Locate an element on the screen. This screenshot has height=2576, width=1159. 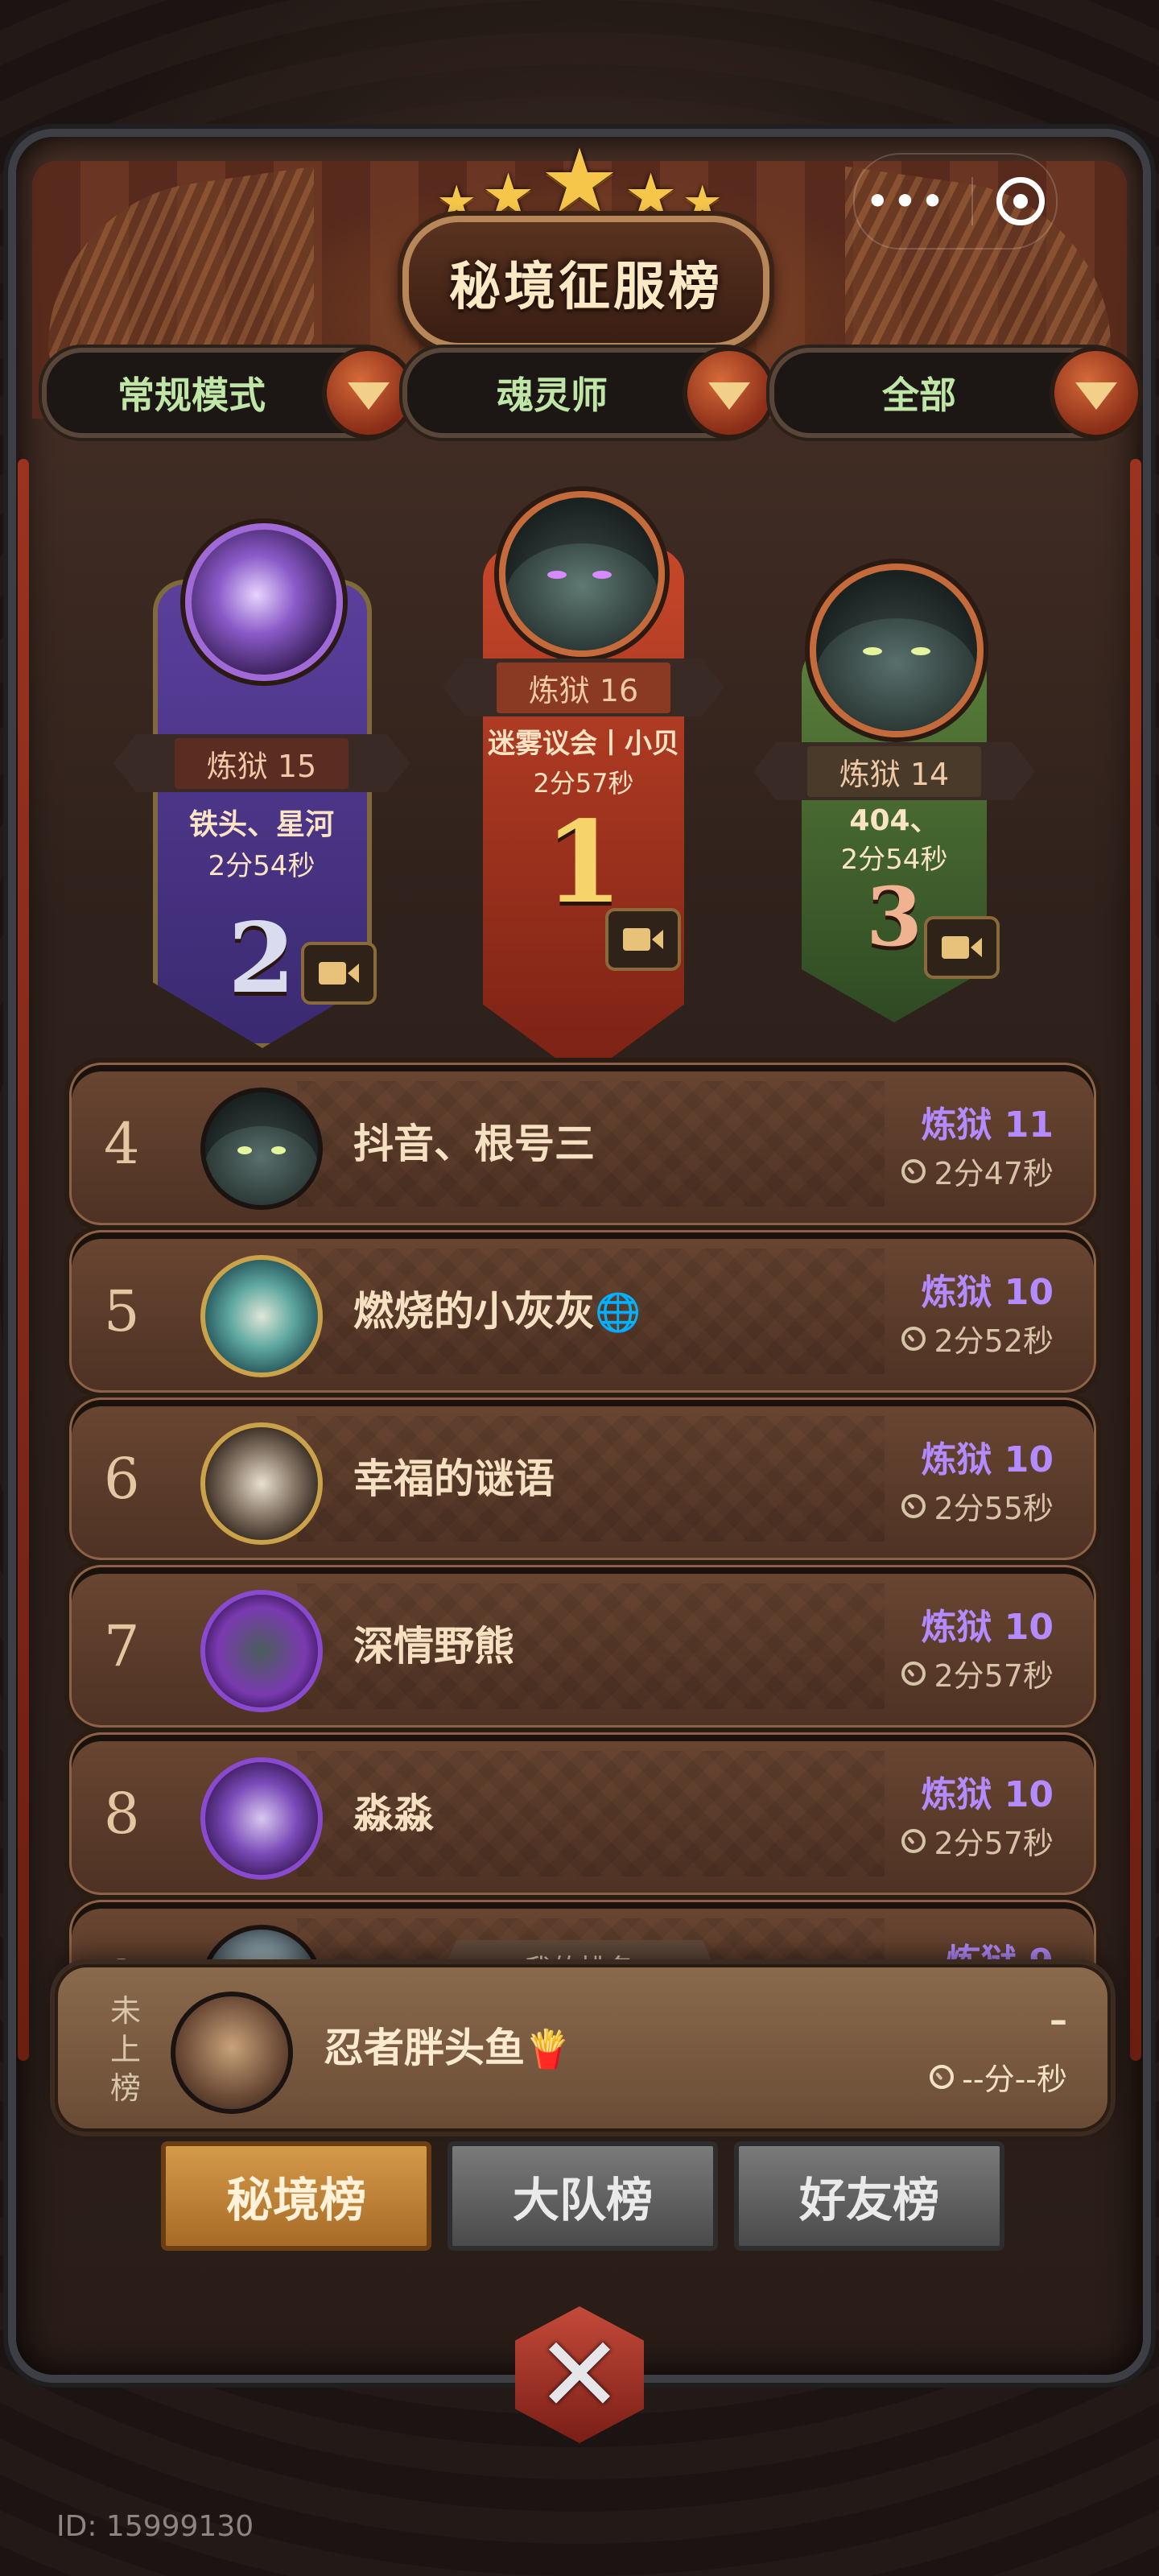
list-item: 4 抖音、根号三 炼狱 11 2分47秒 is located at coordinates (582, 1144).